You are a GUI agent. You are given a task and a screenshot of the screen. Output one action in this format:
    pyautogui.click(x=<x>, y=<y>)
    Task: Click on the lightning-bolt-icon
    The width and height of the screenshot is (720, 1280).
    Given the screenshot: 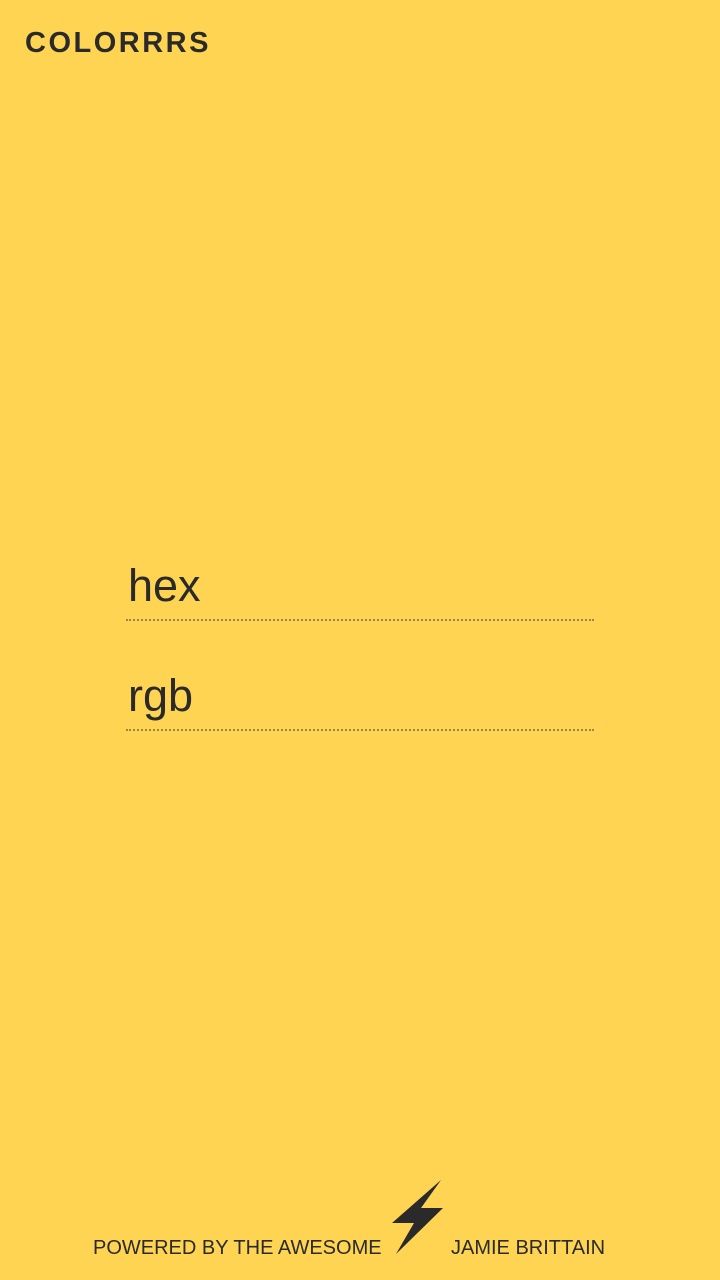 What is the action you would take?
    pyautogui.click(x=417, y=1217)
    